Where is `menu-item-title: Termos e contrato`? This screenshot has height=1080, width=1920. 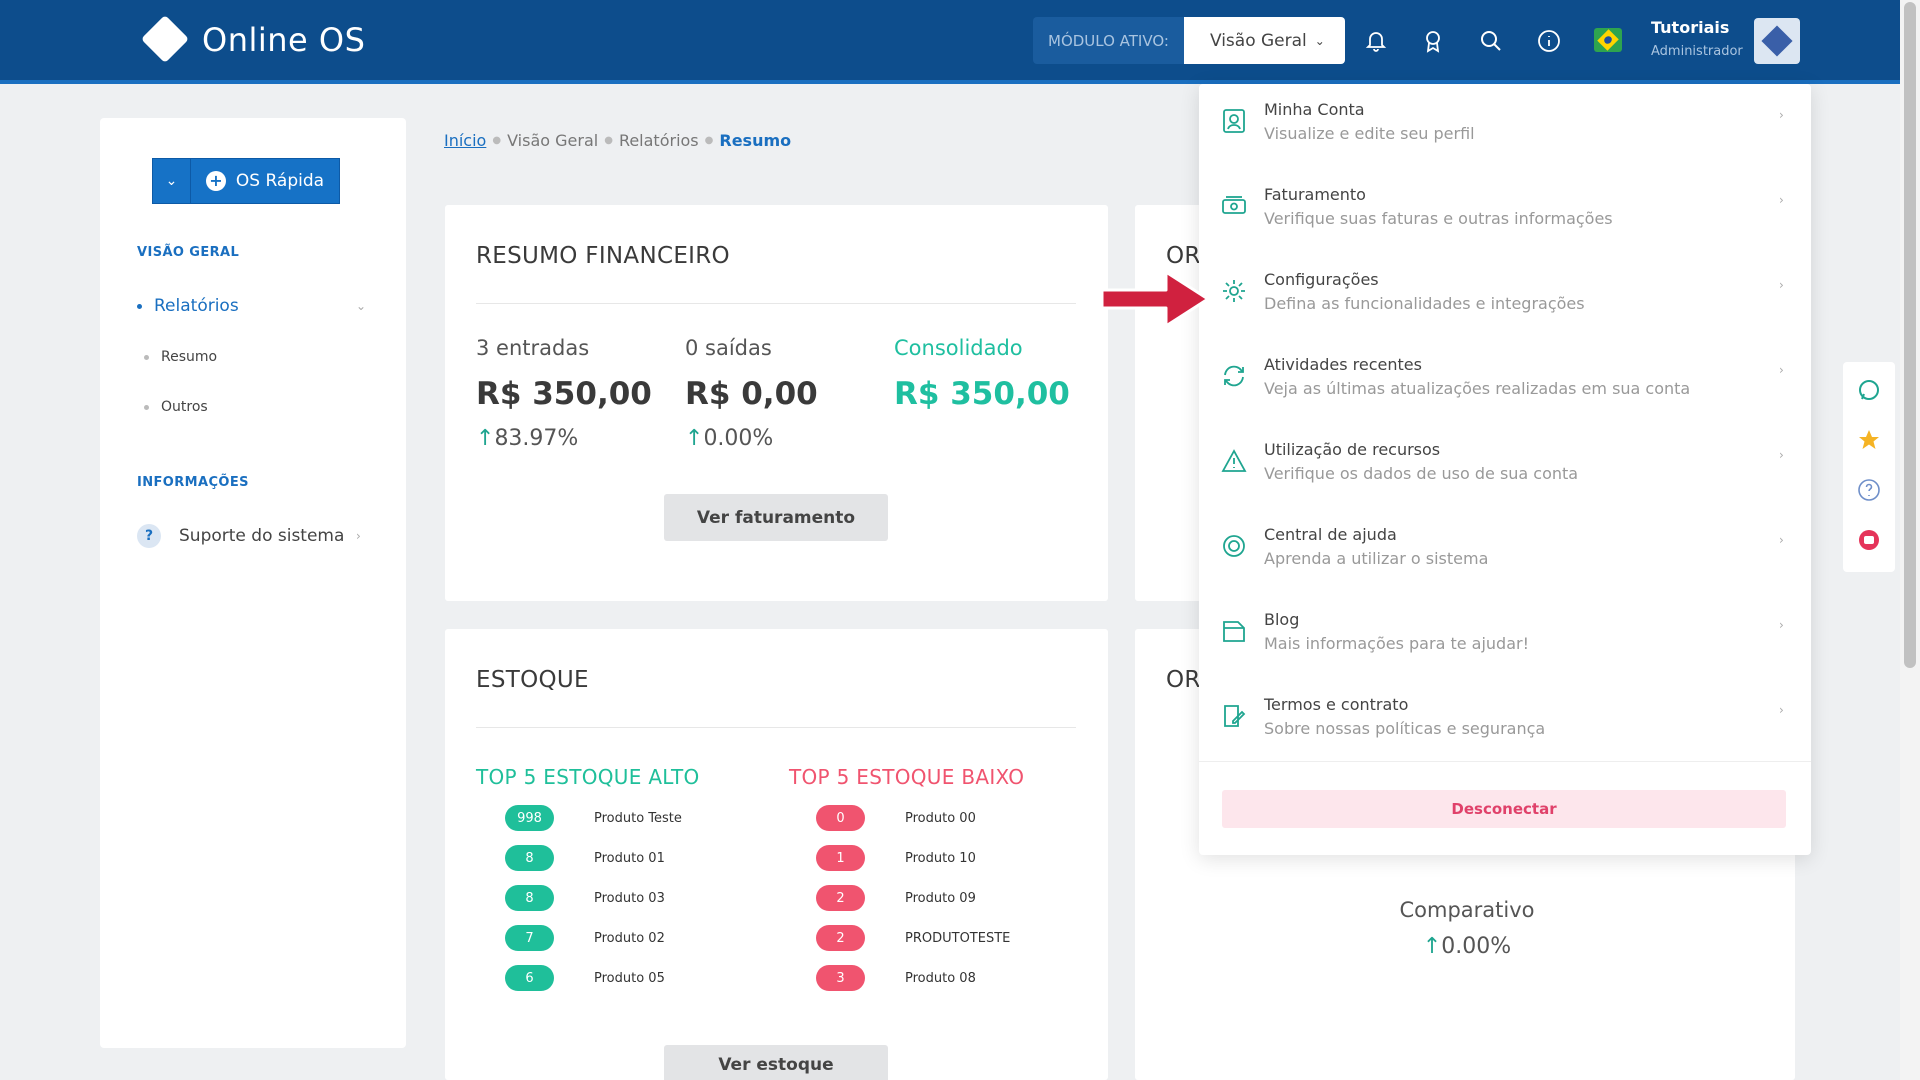 menu-item-title: Termos e contrato is located at coordinates (1336, 704).